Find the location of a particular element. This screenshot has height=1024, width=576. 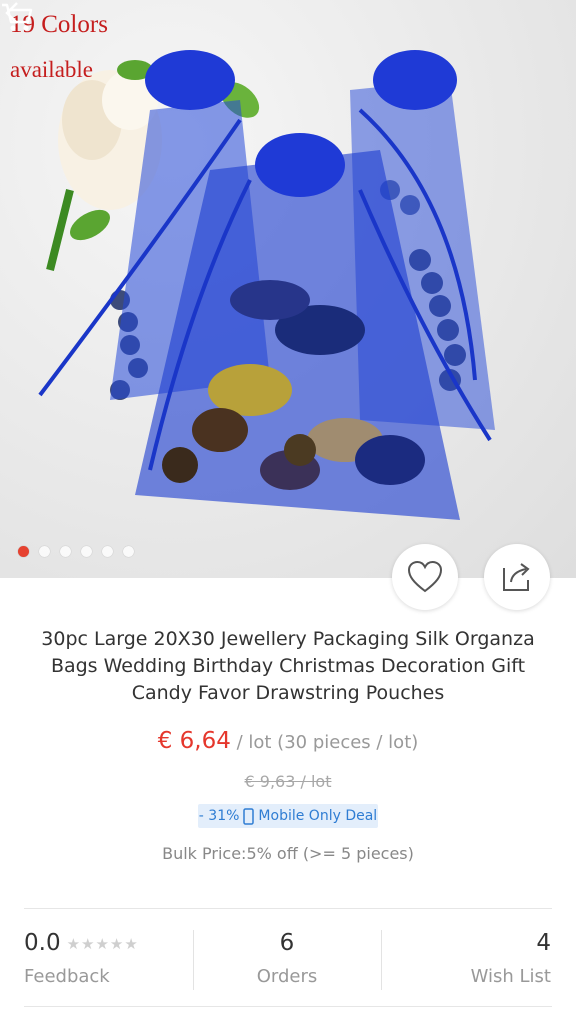

bulk-price: Bulk Price:5% off (>= 5 pieces) is located at coordinates (288, 853).